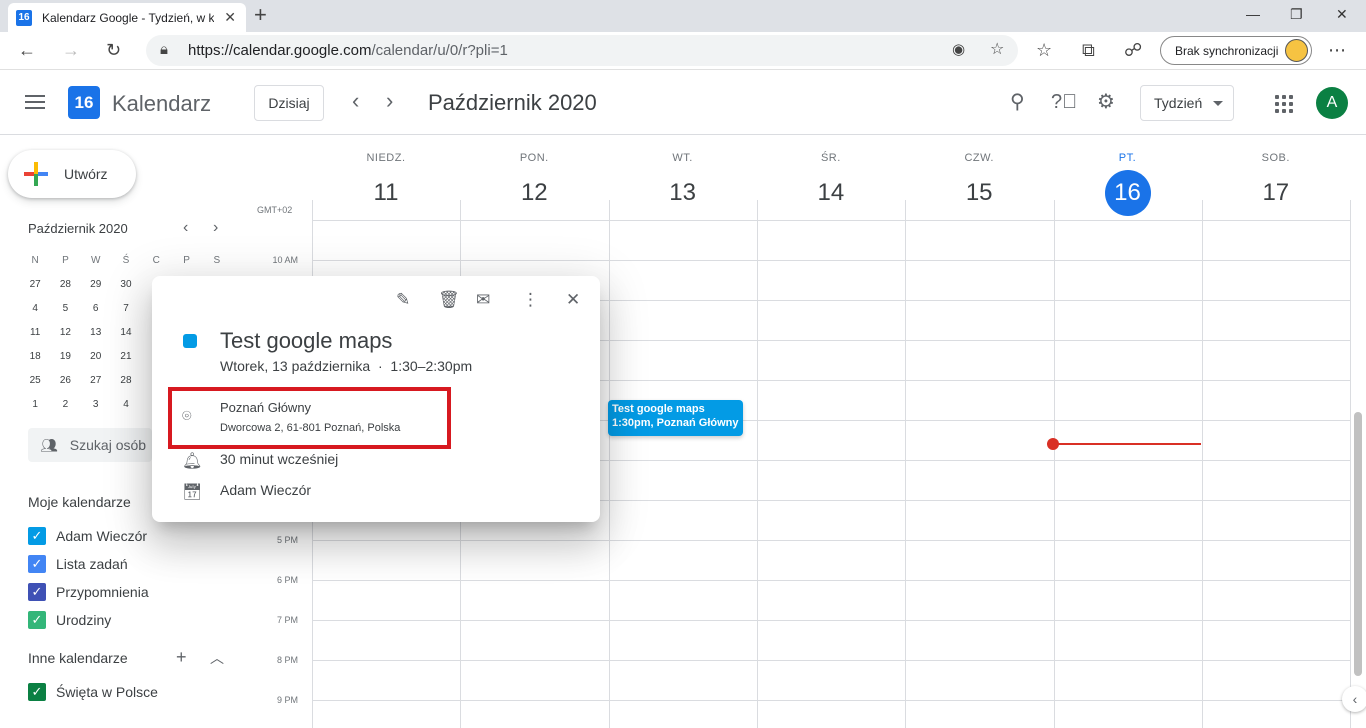 Image resolution: width=1366 pixels, height=728 pixels. I want to click on day-column-header: NIEDZ. 11, so click(386, 184).